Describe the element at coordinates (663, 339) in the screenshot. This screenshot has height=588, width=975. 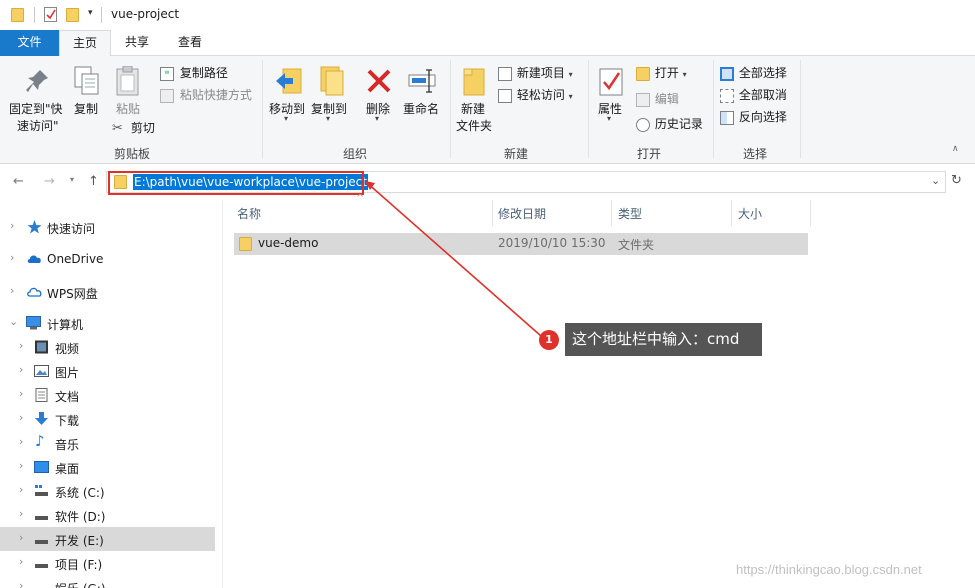
I see `annotation-callout: 这个地址栏中输入：cmd` at that location.